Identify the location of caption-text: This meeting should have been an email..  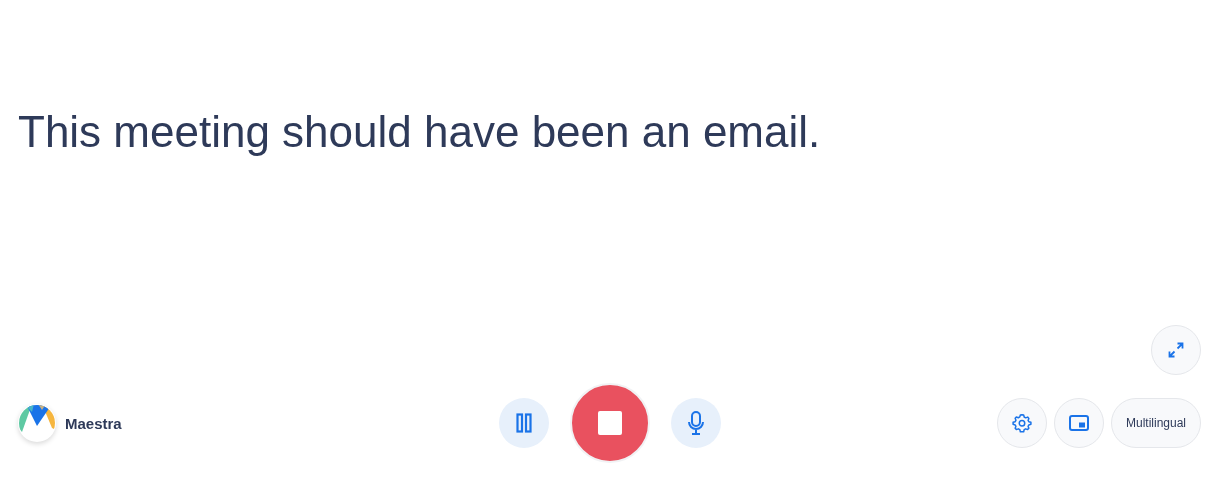
(420, 132).